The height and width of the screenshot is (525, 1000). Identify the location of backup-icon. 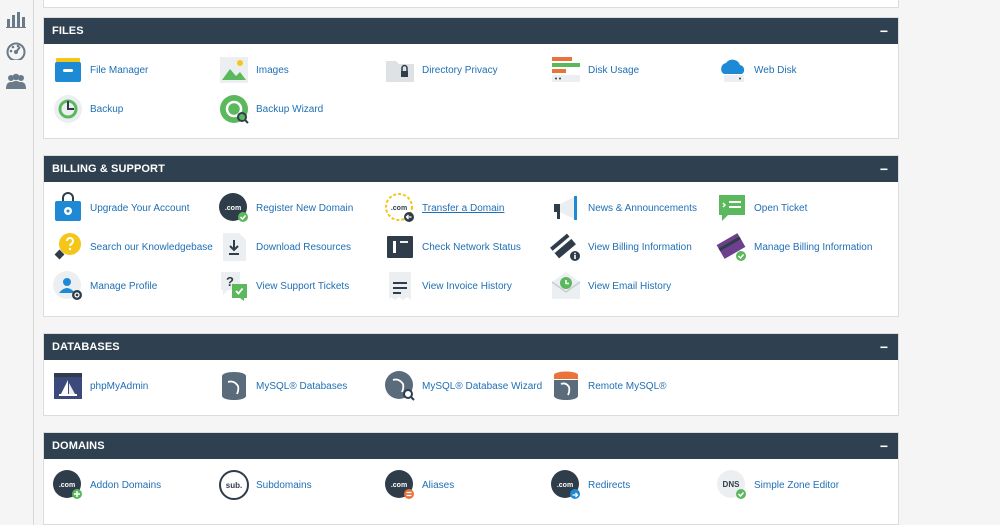
(68, 109).